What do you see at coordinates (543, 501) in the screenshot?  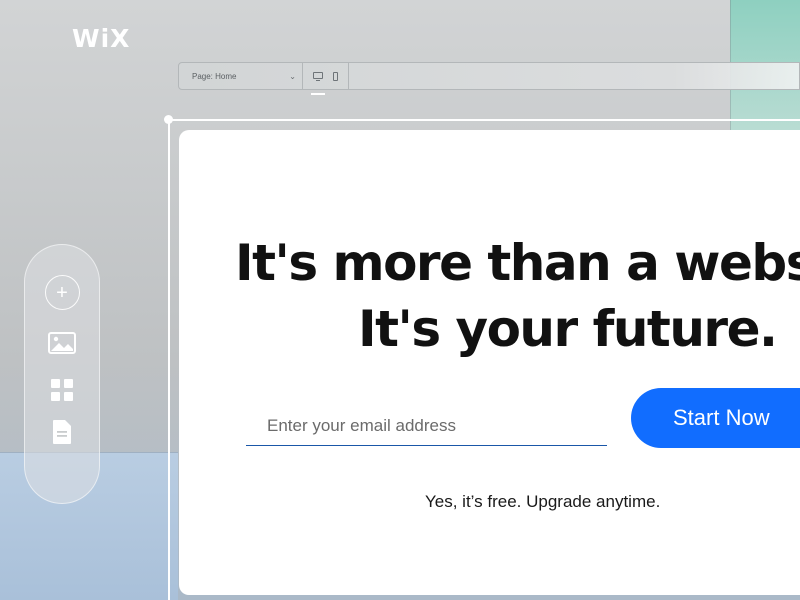 I see `free-note: Yes, it’s free. Upgrade anytime.` at bounding box center [543, 501].